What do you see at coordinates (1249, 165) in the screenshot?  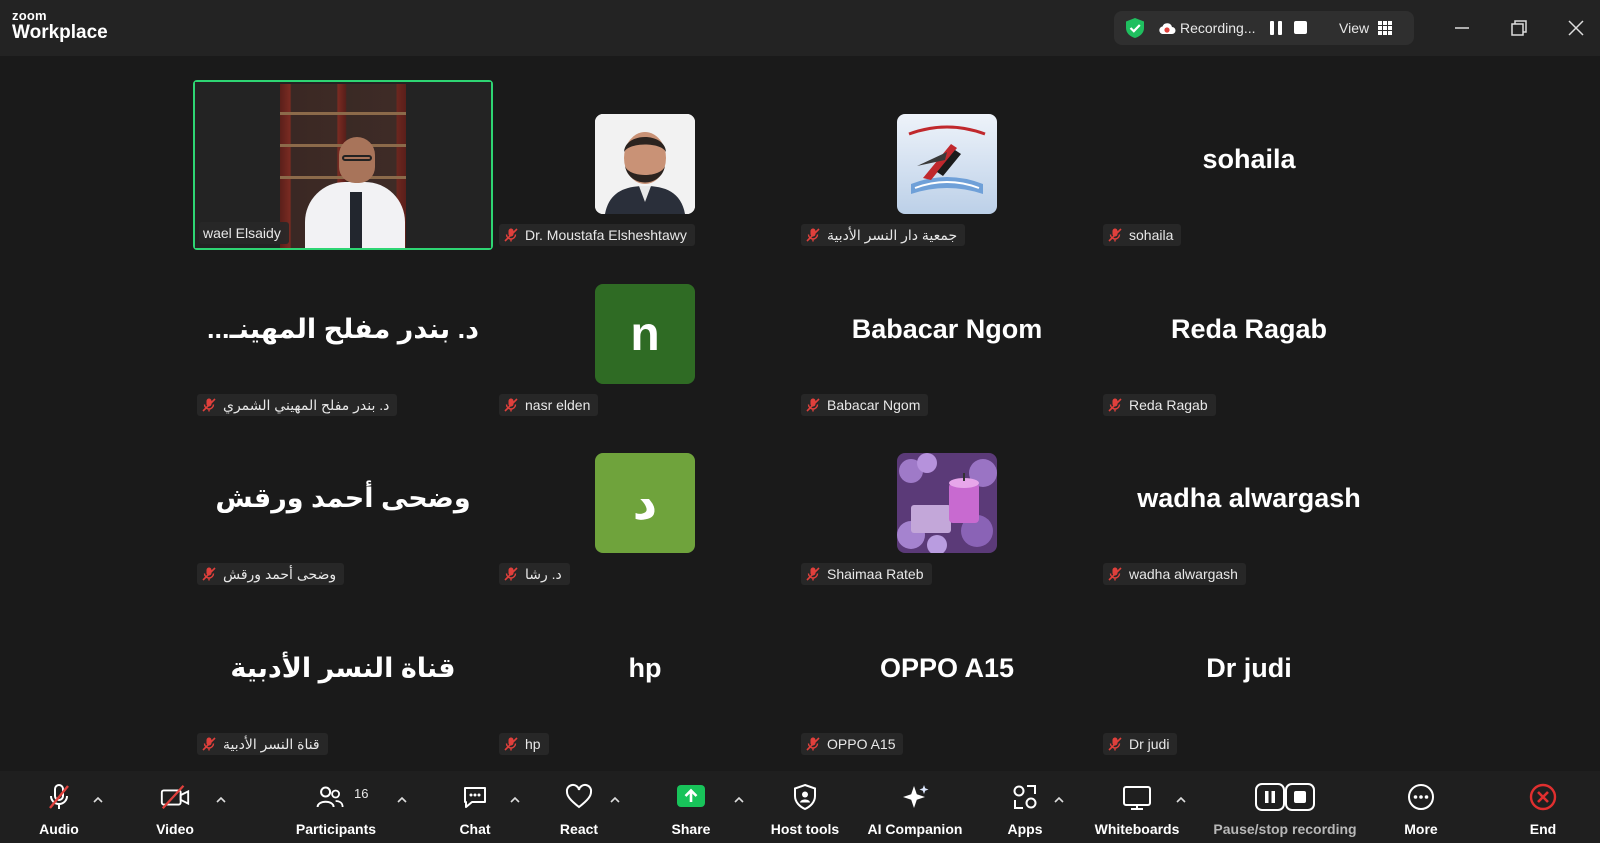 I see `participant-tile: sohaila sohaila` at bounding box center [1249, 165].